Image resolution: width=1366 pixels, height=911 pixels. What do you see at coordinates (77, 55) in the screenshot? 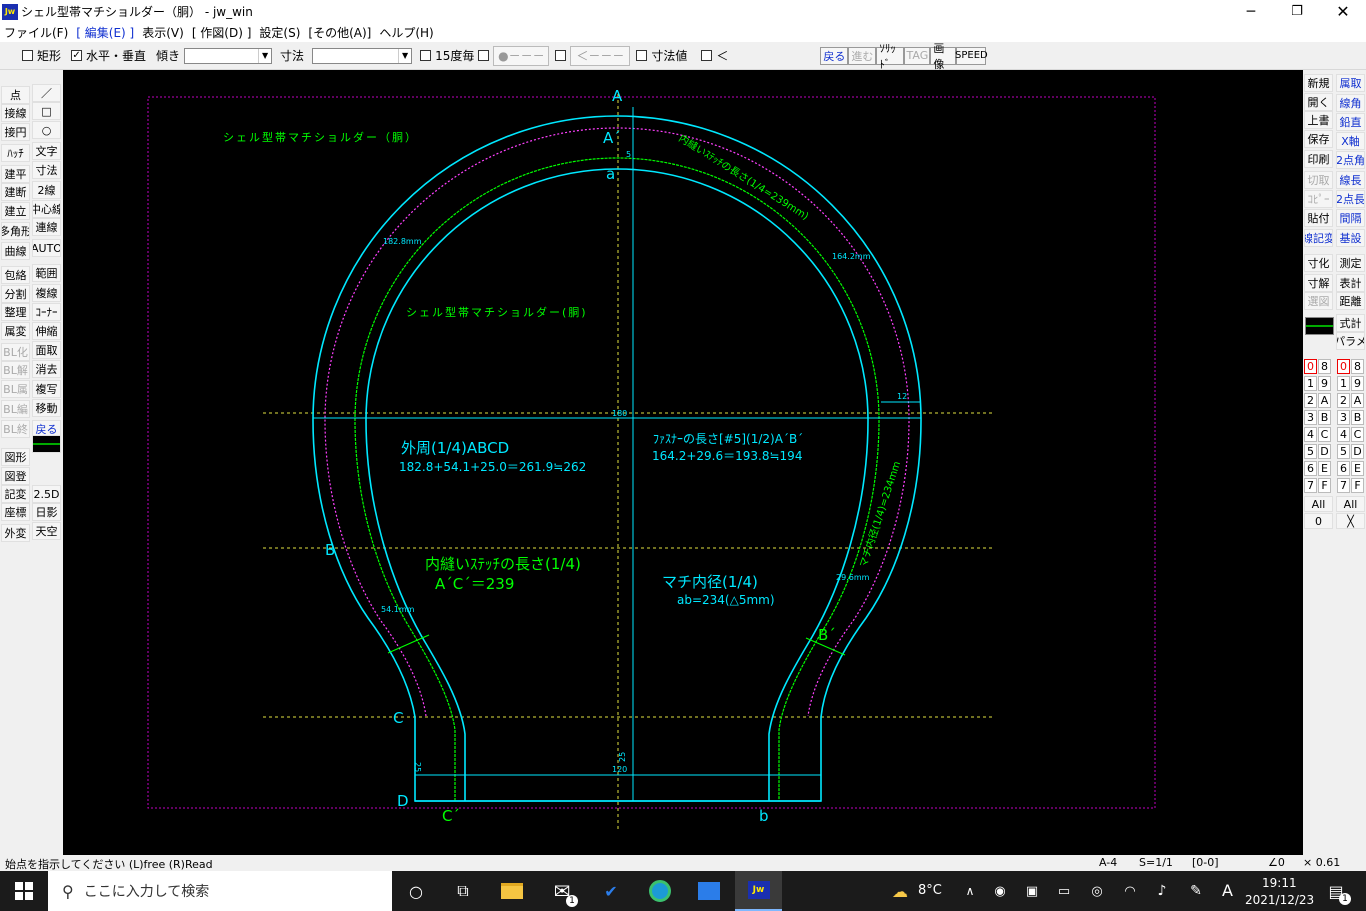
I see `hv-checkbox: ✓` at bounding box center [77, 55].